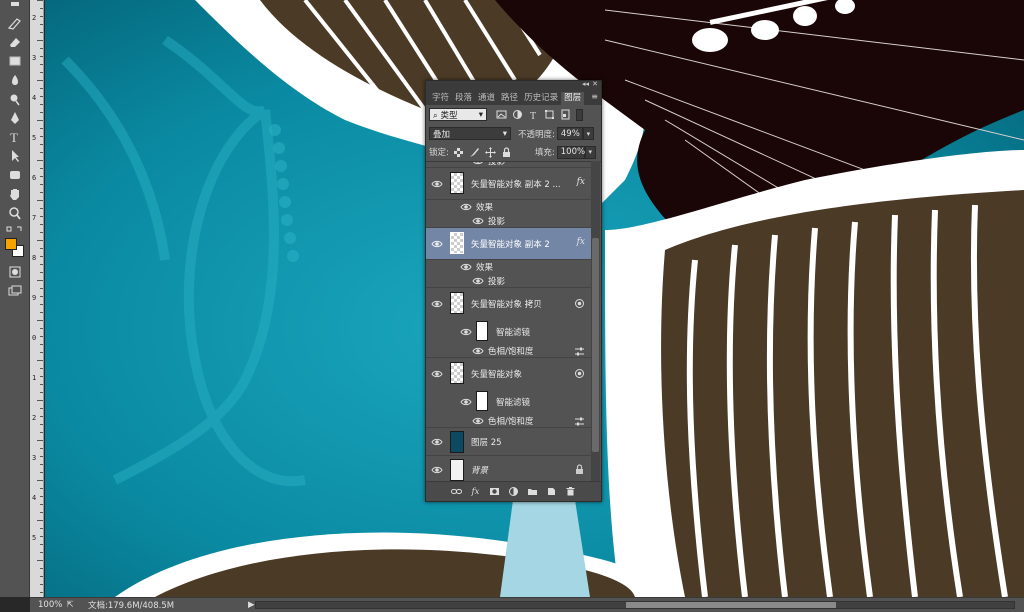 This screenshot has width=1024, height=612. What do you see at coordinates (15, 8) in the screenshot?
I see `eraser-tool-icon` at bounding box center [15, 8].